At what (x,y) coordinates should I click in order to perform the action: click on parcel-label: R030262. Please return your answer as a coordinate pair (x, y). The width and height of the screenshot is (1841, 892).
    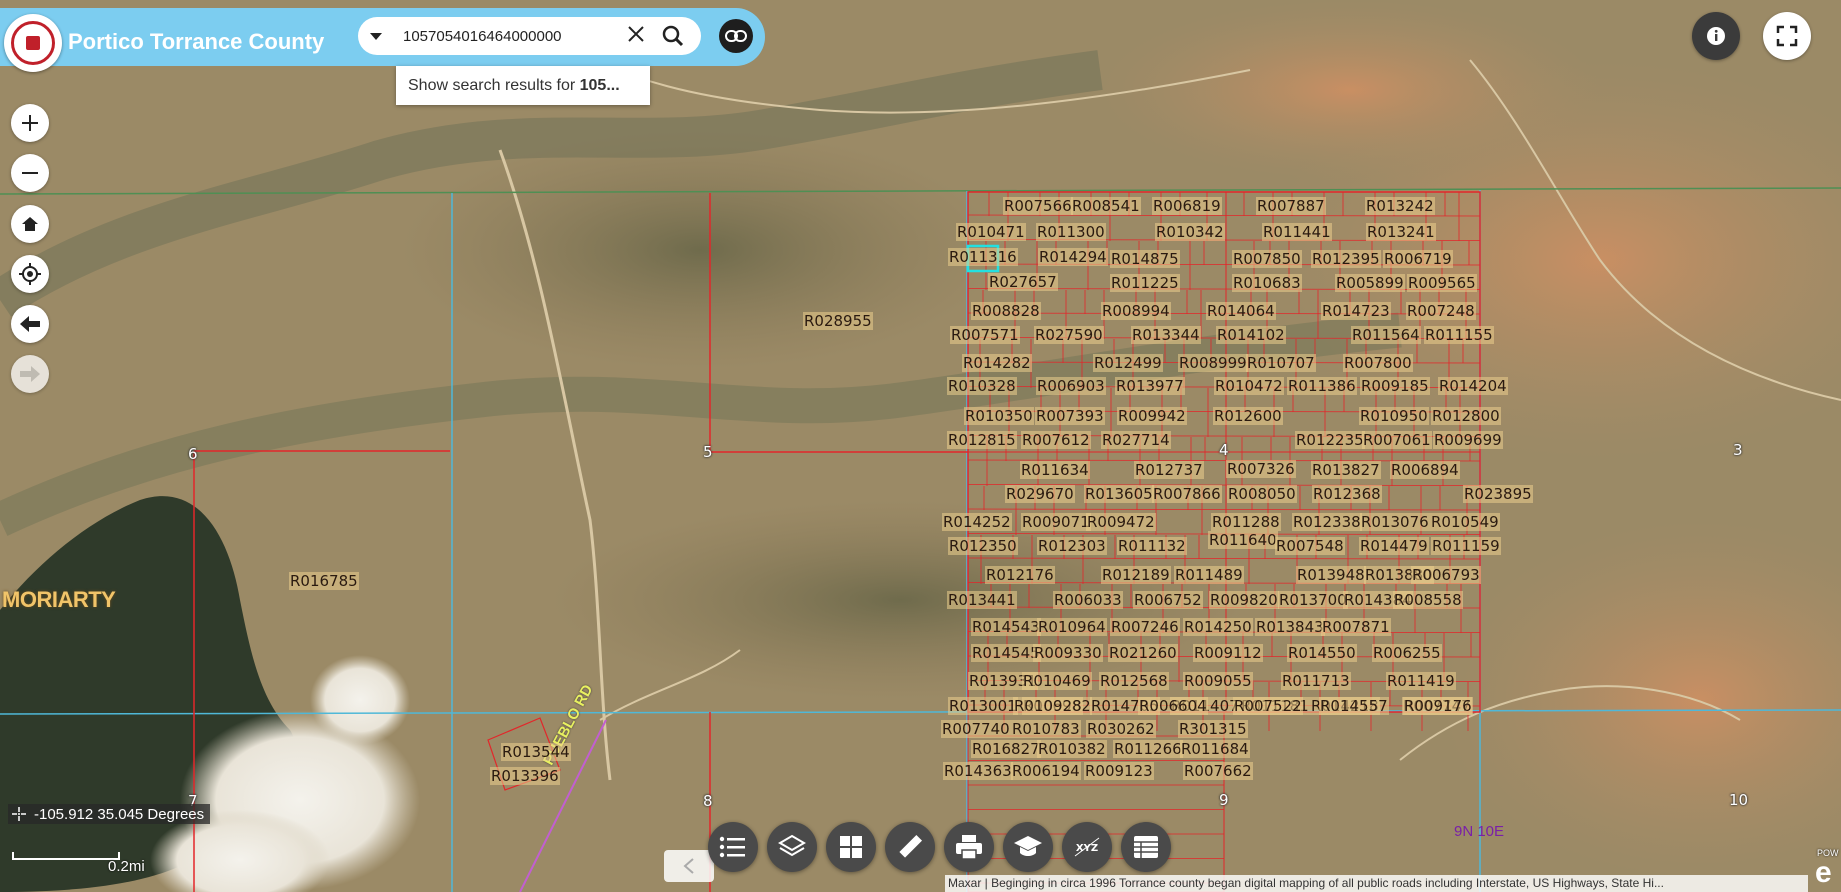
    Looking at the image, I should click on (1121, 729).